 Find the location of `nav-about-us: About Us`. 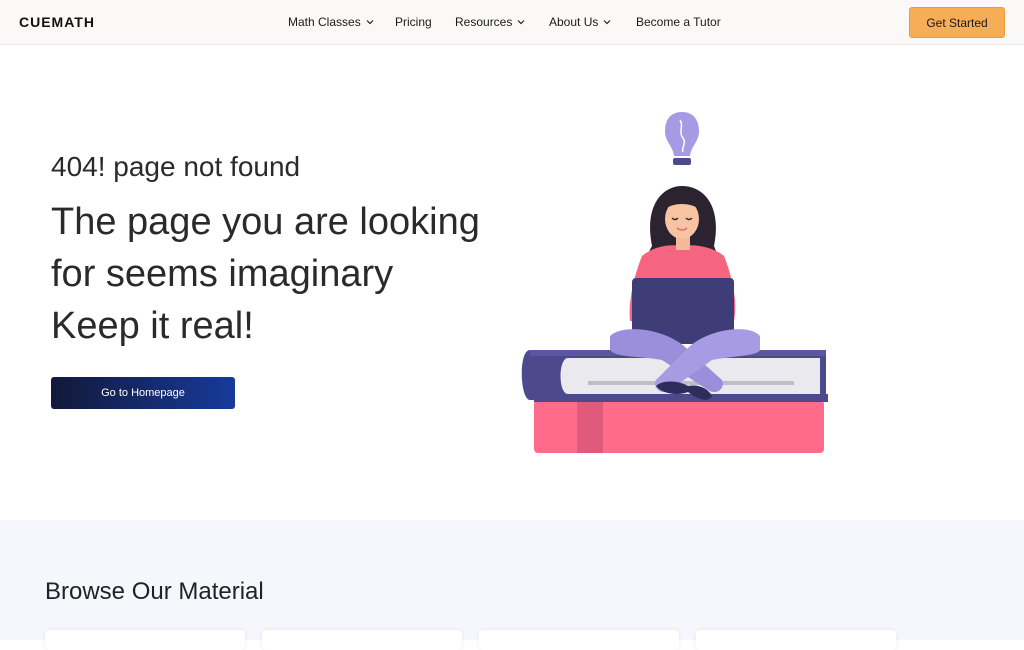

nav-about-us: About Us is located at coordinates (580, 22).